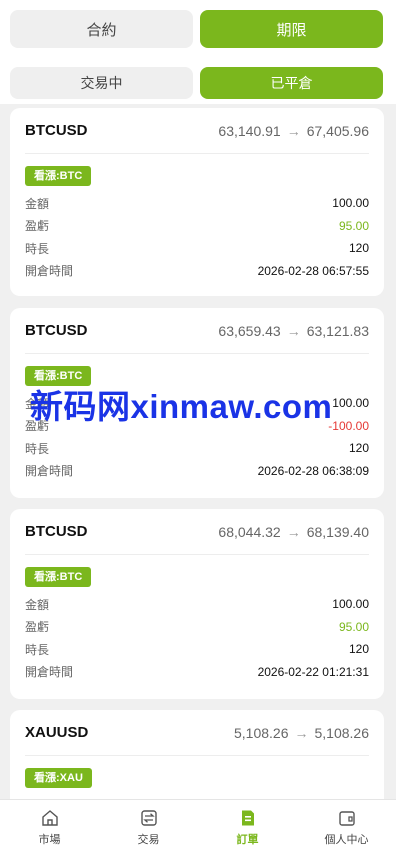 Image resolution: width=396 pixels, height=855 pixels. What do you see at coordinates (198, 52) in the screenshot?
I see `top-tabs: 合約 期限 交易中 已平倉` at bounding box center [198, 52].